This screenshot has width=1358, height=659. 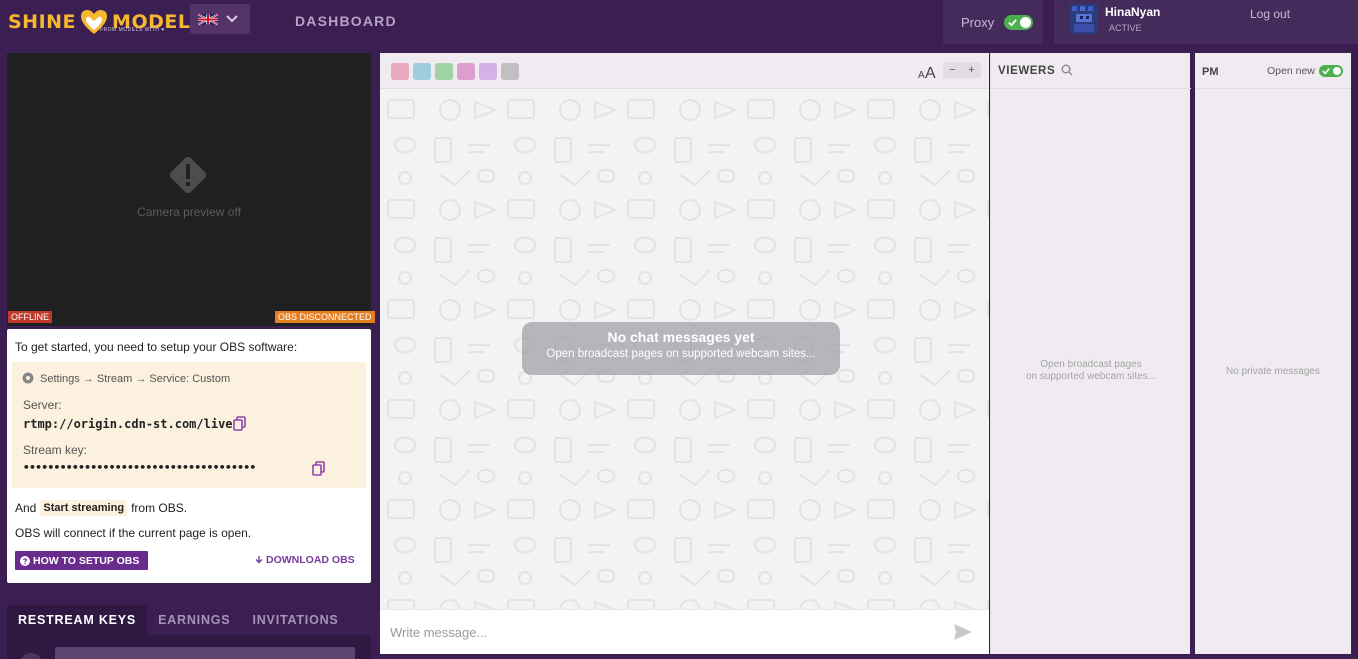 I want to click on and-text: And, so click(x=26, y=508).